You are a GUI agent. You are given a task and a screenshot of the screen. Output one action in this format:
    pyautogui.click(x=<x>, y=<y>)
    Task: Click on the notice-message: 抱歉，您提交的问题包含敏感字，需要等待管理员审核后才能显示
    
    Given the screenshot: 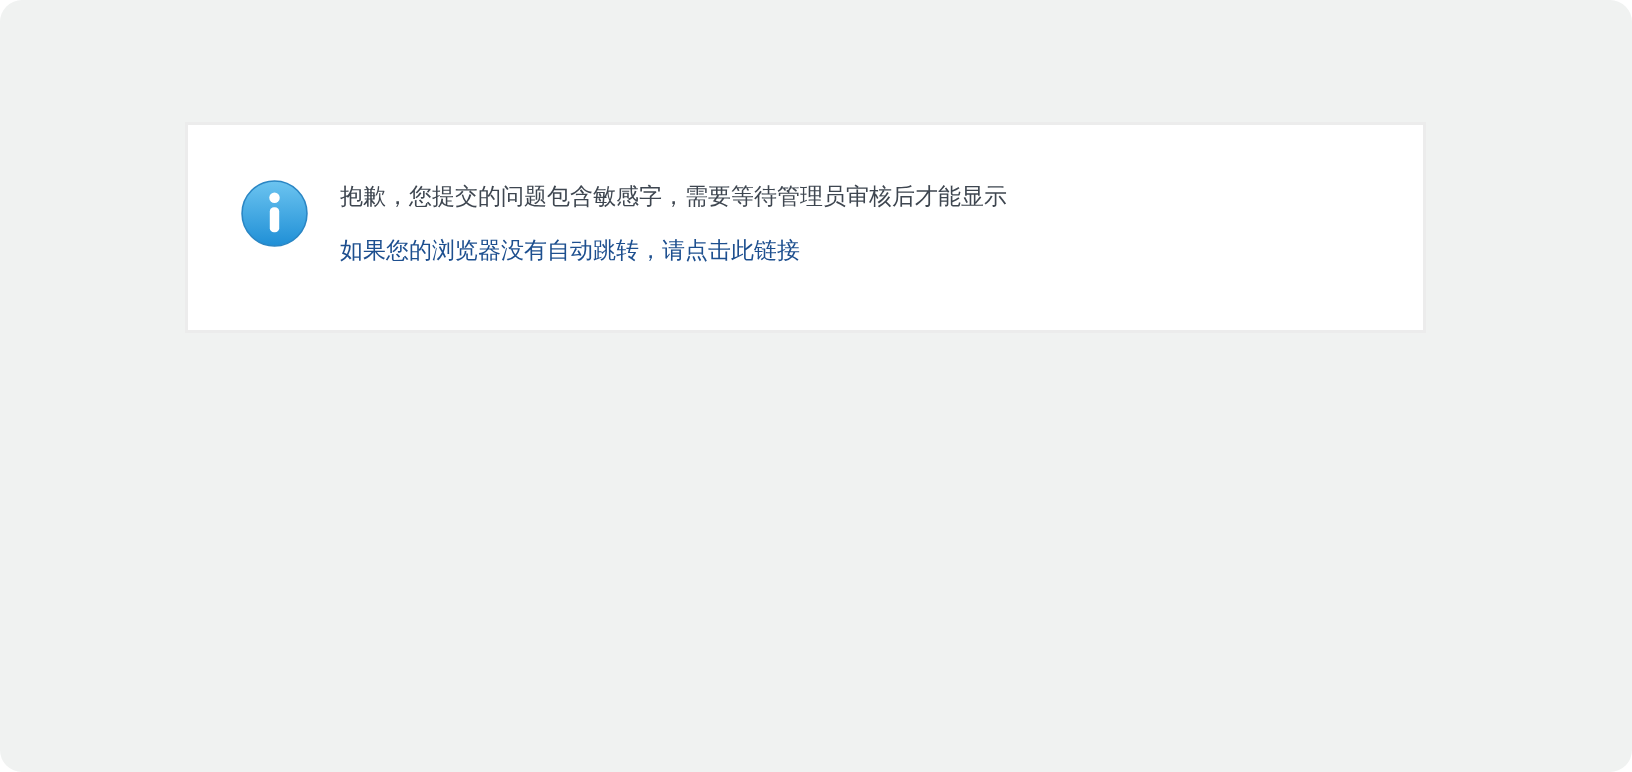 What is the action you would take?
    pyautogui.click(x=673, y=196)
    